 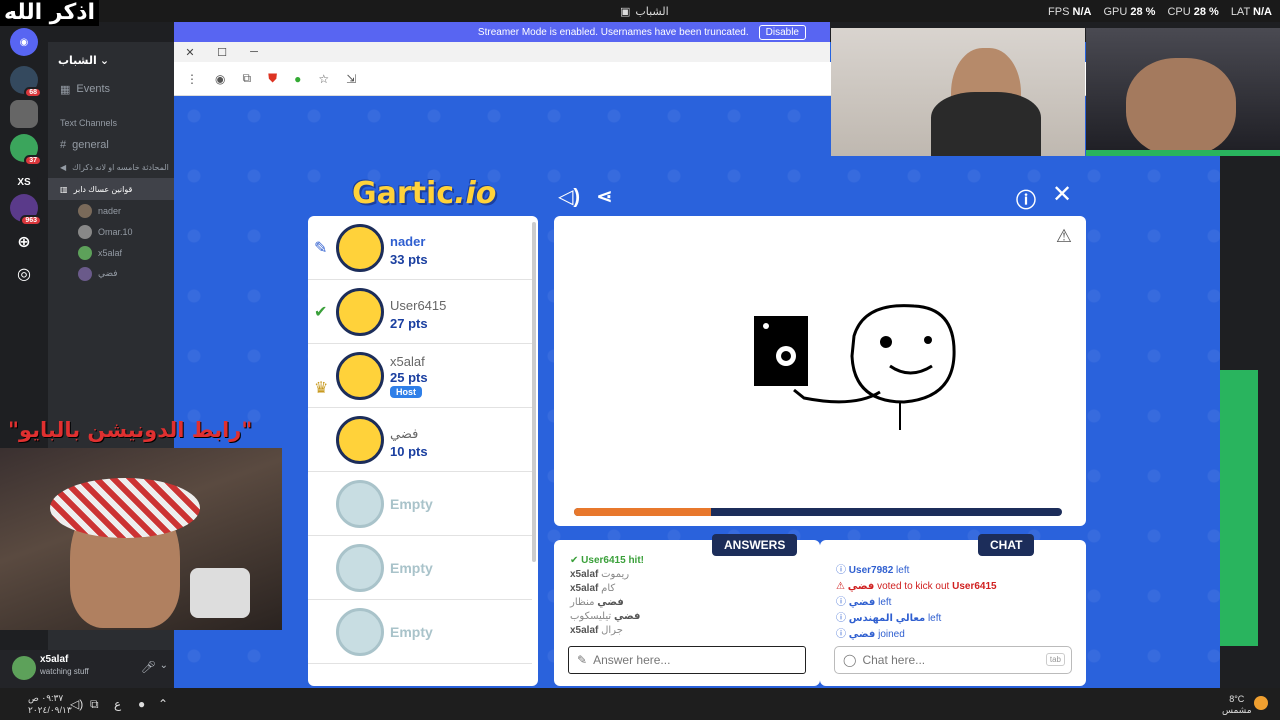 I want to click on close-game-icon: ✕, so click(x=1062, y=194).